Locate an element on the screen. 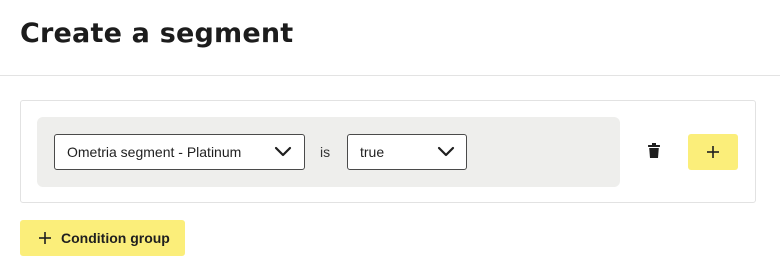 Image resolution: width=780 pixels, height=280 pixels. add-condition-group-label: Condition group is located at coordinates (115, 238).